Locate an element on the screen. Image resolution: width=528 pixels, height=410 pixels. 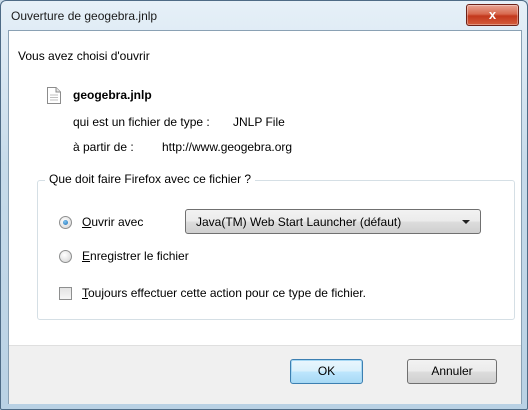
application-select: Java(TM) Web Start Launcher (défaut) is located at coordinates (333, 221).